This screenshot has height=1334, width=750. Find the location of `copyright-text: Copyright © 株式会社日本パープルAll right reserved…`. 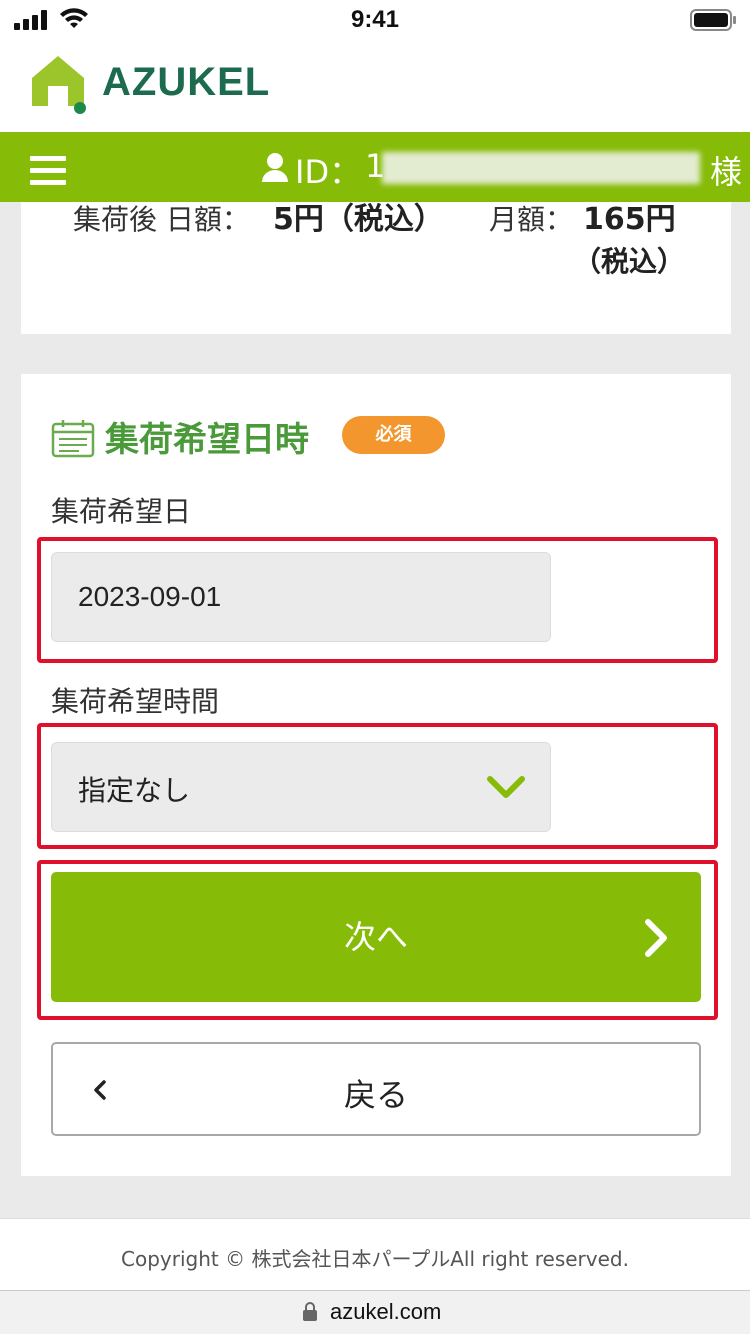

copyright-text: Copyright © 株式会社日本パープルAll right reserved… is located at coordinates (375, 1259).